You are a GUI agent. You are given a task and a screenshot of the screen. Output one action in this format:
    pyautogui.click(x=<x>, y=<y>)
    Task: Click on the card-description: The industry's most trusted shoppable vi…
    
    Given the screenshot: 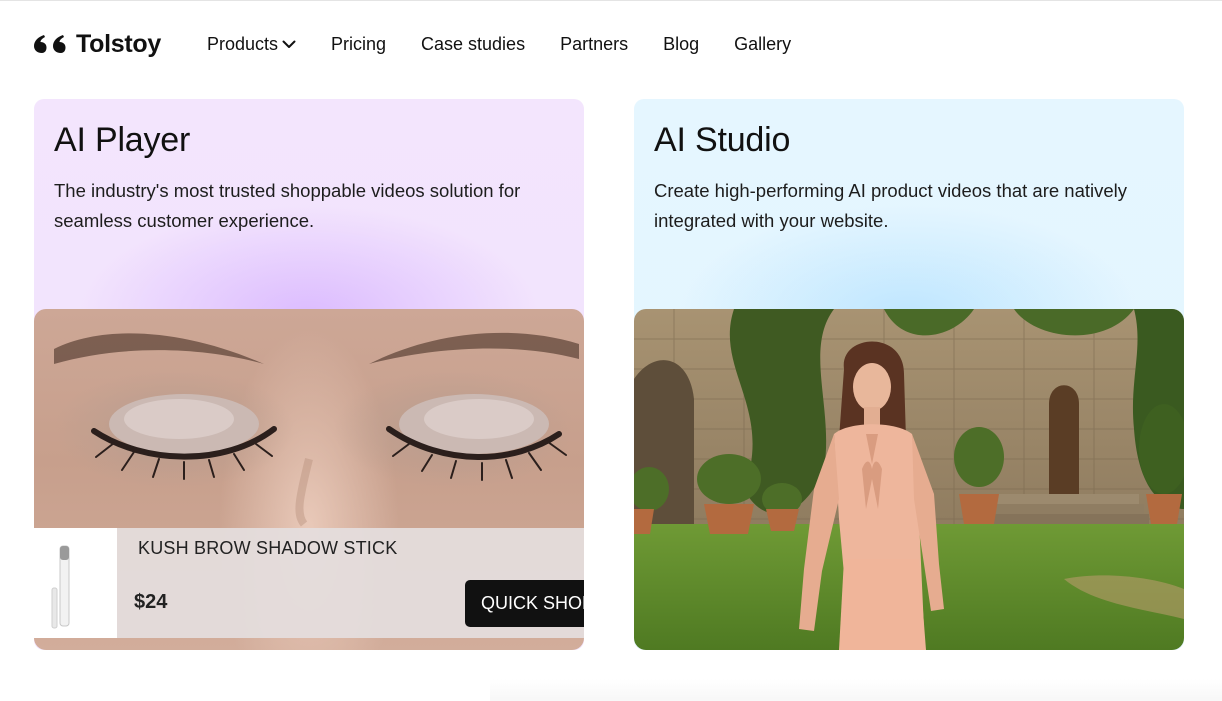 What is the action you would take?
    pyautogui.click(x=287, y=205)
    